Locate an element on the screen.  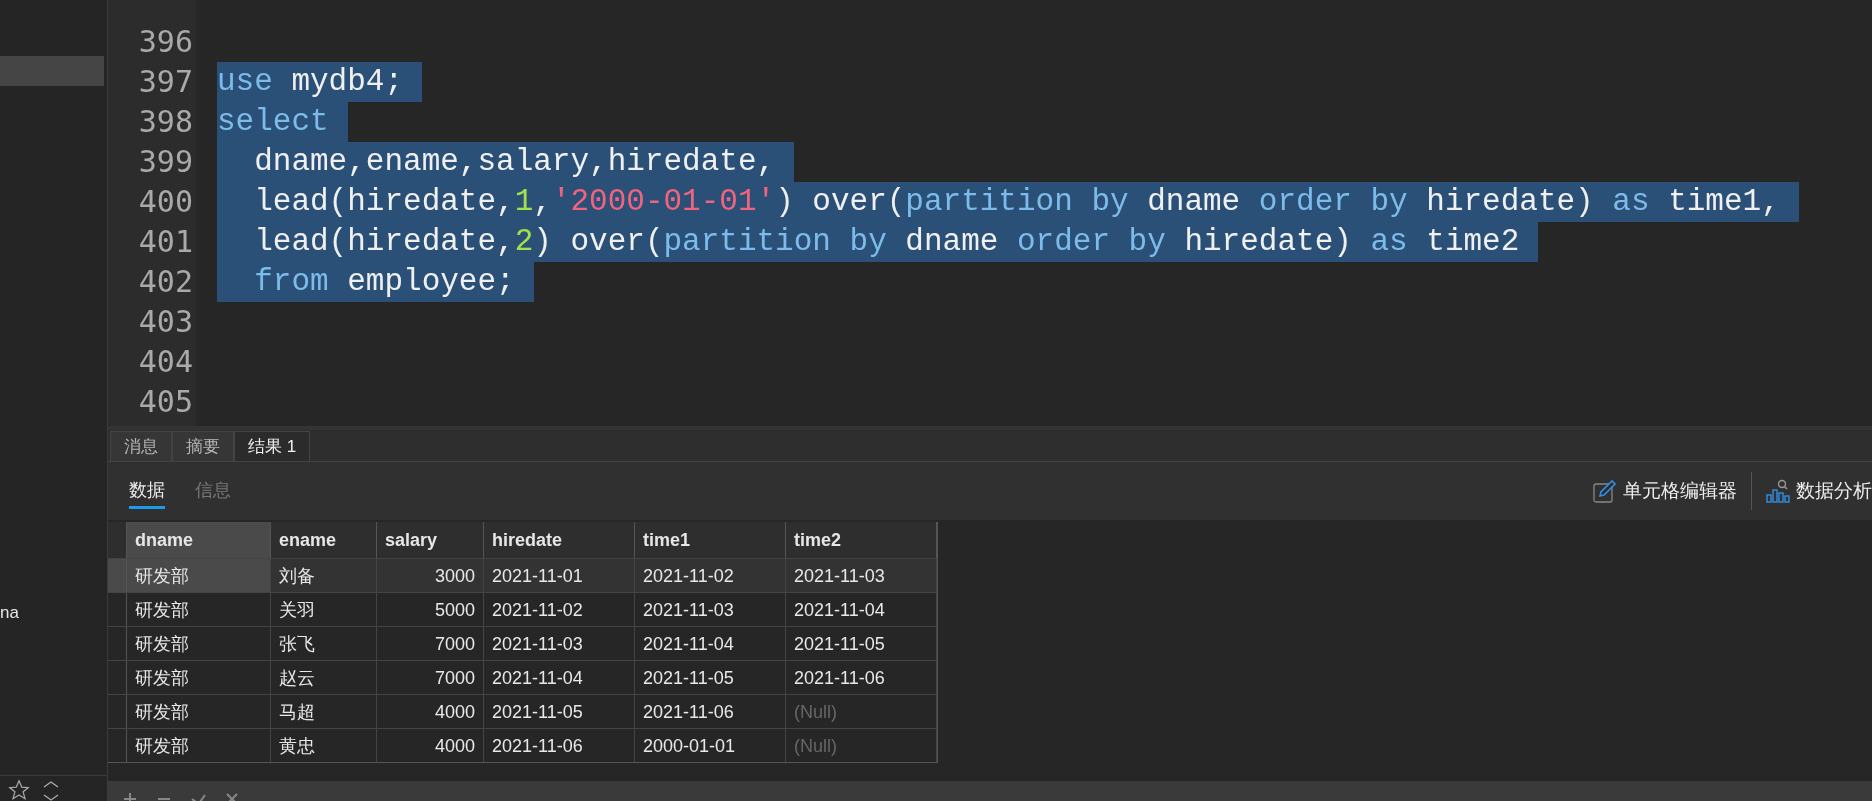
line-number: 400 is located at coordinates (165, 202).